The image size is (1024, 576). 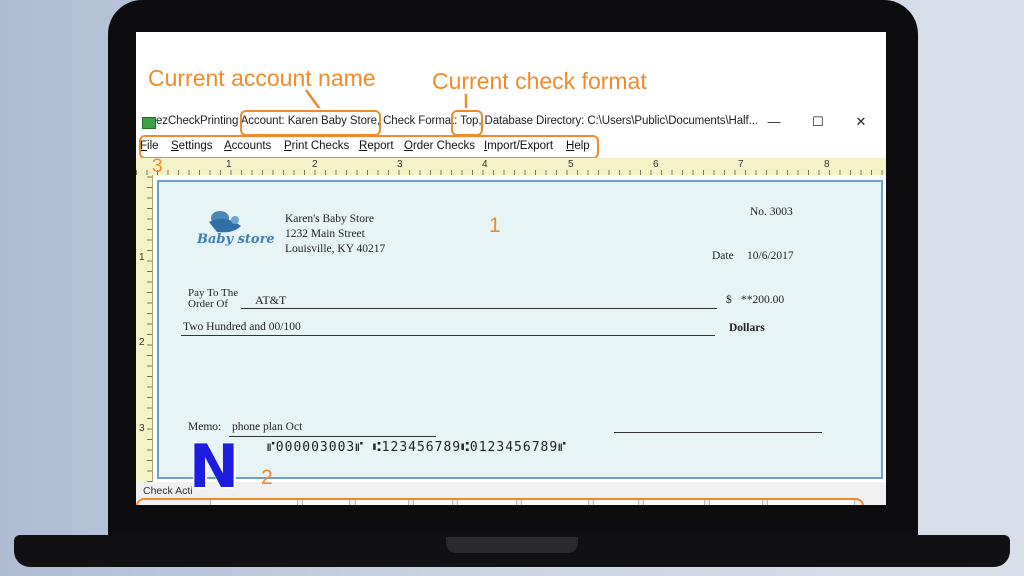 What do you see at coordinates (495, 225) in the screenshot?
I see `annotation-number-1: 1` at bounding box center [495, 225].